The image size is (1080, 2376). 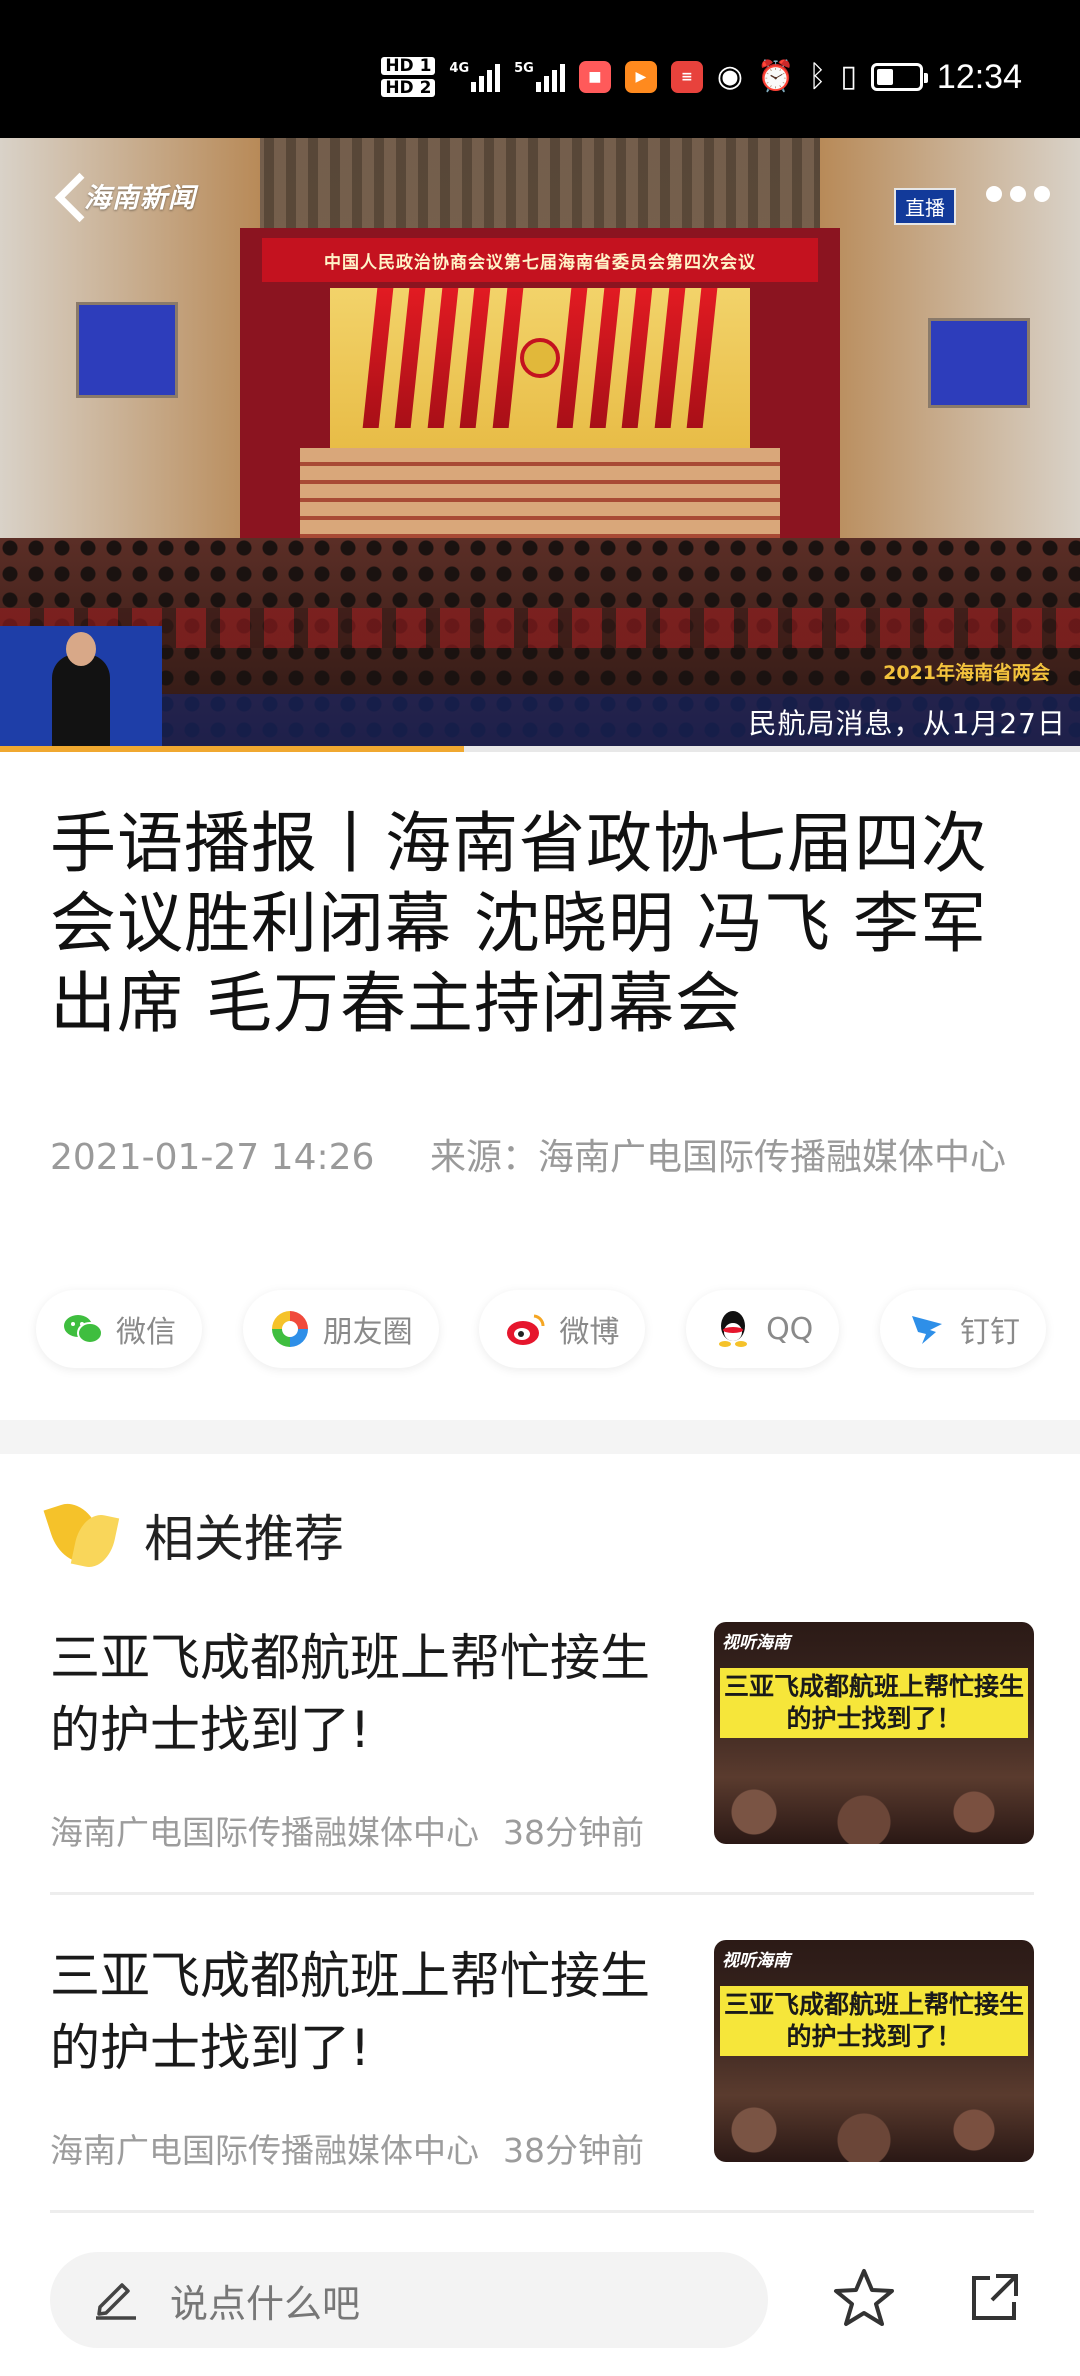 I want to click on star-icon, so click(x=864, y=2300).